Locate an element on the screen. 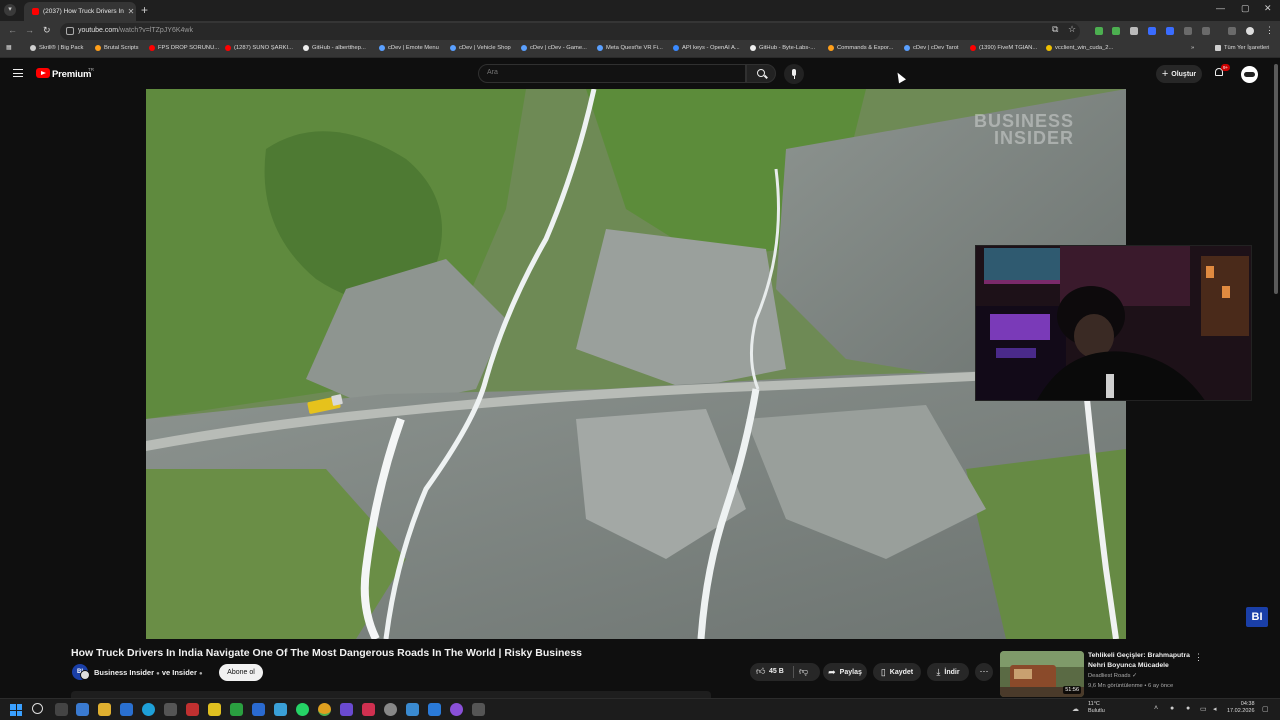 The image size is (1280, 720). voice-search-mic-icon is located at coordinates (794, 74).